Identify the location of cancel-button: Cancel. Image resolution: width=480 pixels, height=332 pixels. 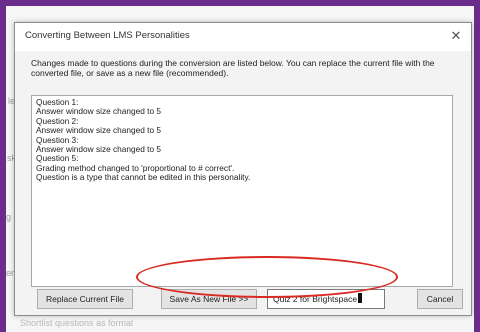
(440, 299).